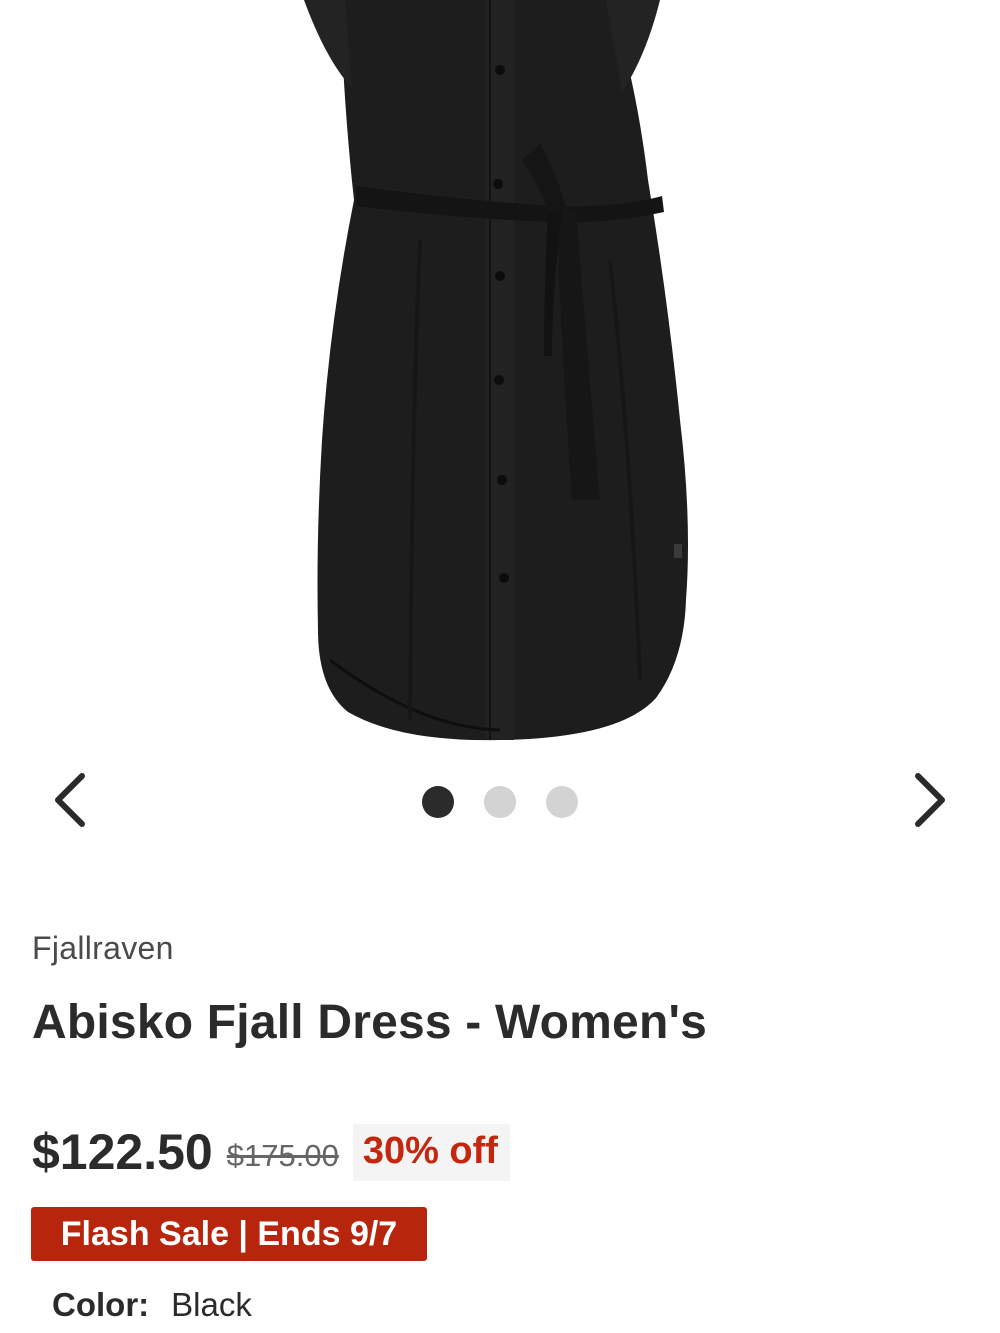 The height and width of the screenshot is (1333, 1000). I want to click on price-row: $122.50 $175.00 30% off, so click(271, 1152).